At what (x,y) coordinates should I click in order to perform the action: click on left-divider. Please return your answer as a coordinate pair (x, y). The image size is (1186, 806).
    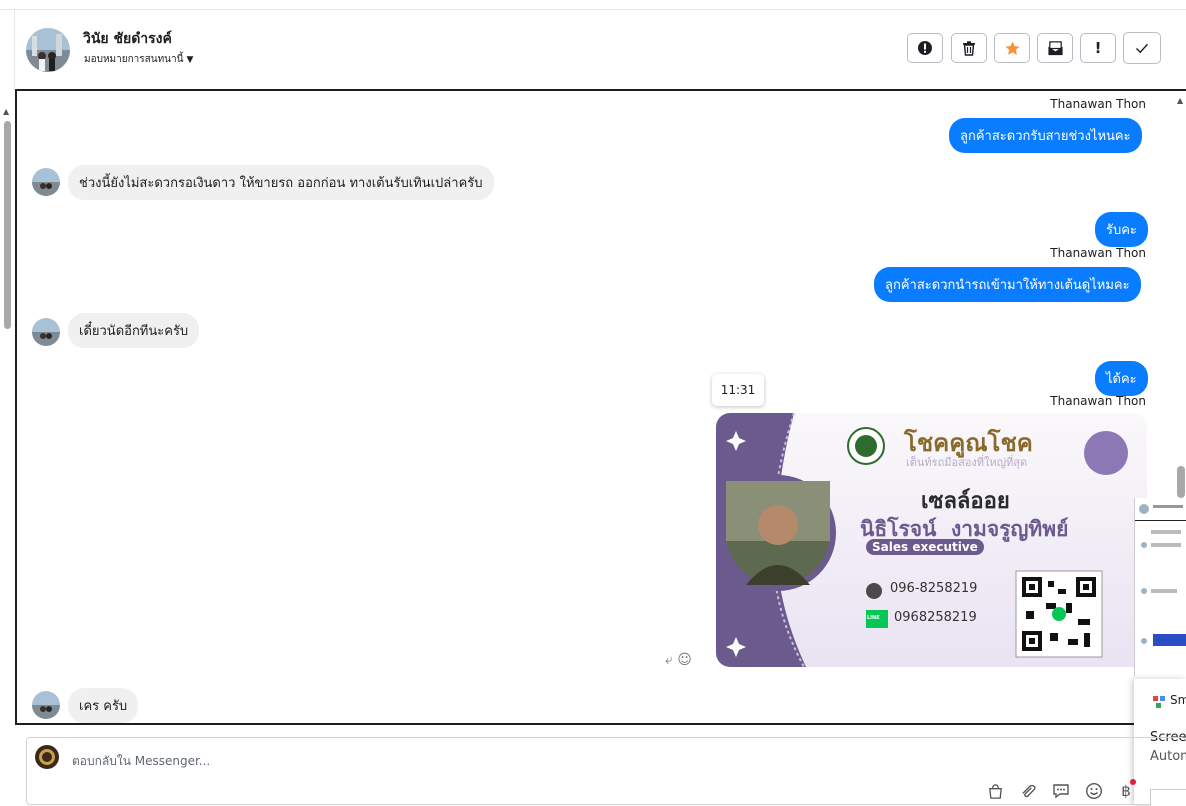
    Looking at the image, I should click on (14, 50).